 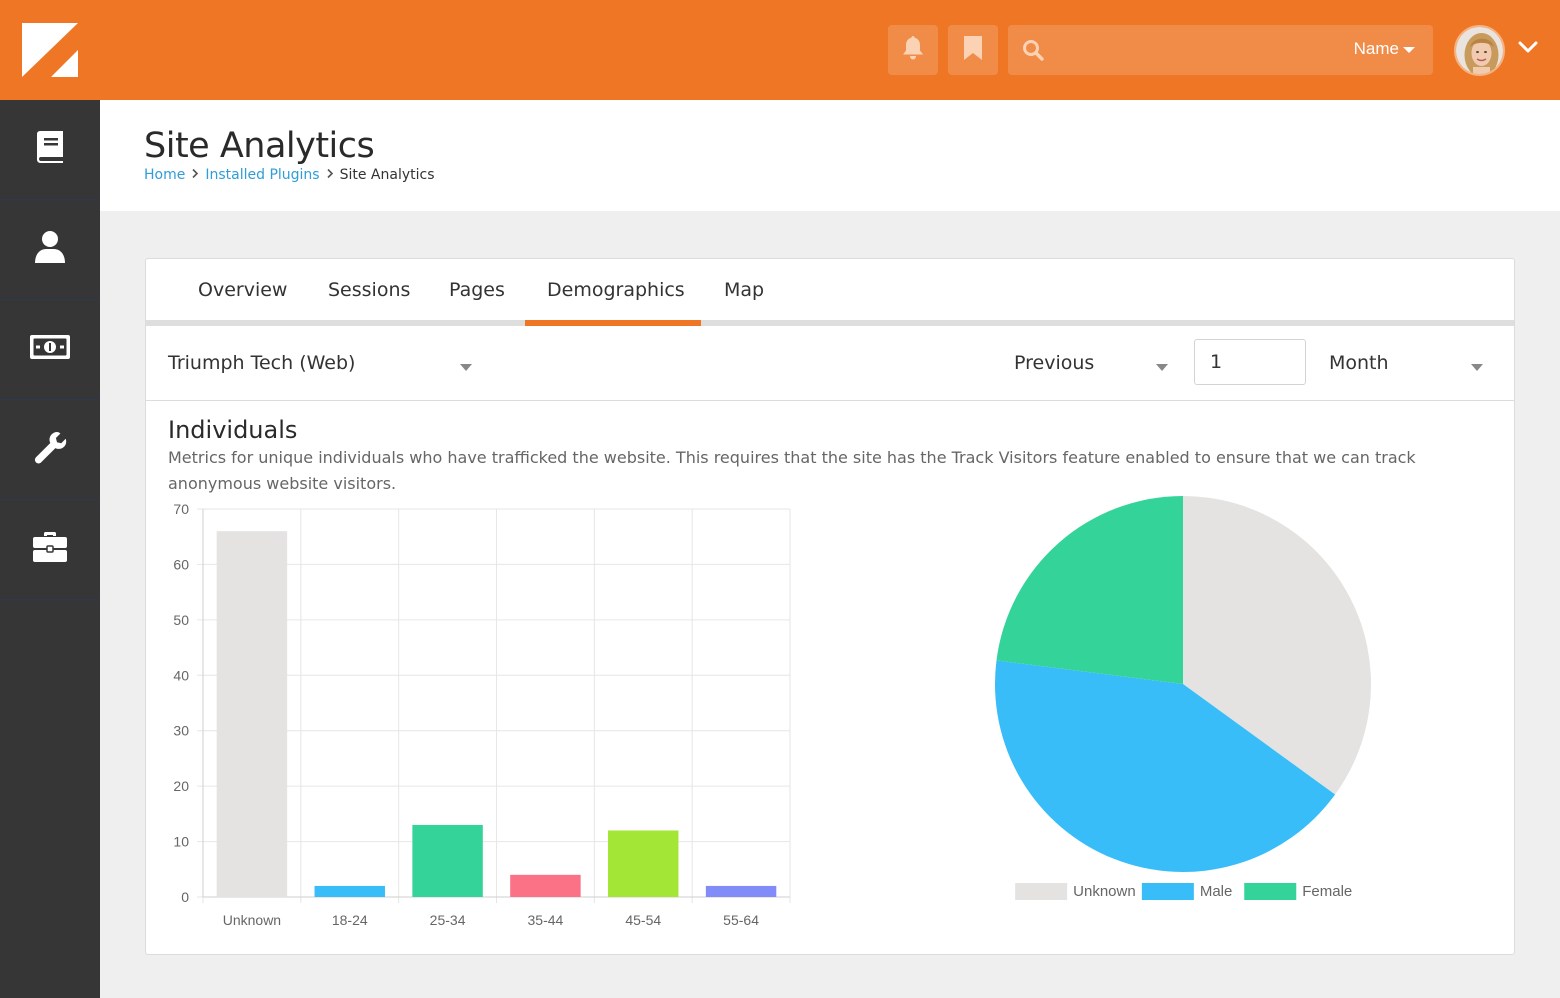 What do you see at coordinates (1089, 590) in the screenshot?
I see `pie-slice-female` at bounding box center [1089, 590].